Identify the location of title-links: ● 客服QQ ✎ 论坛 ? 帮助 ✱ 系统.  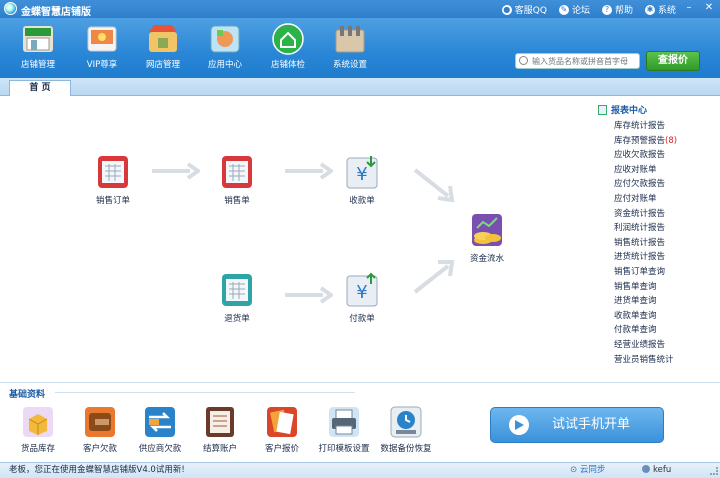
(588, 9).